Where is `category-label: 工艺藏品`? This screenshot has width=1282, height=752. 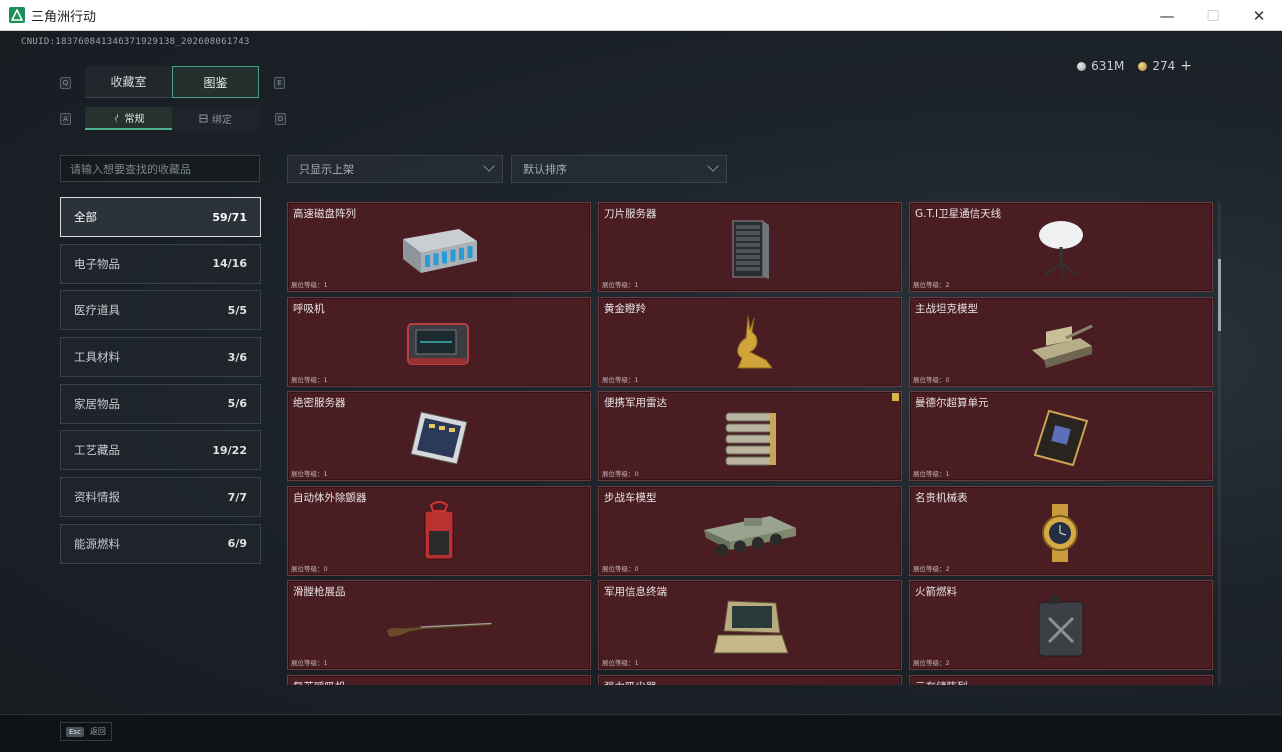 category-label: 工艺藏品 is located at coordinates (97, 450).